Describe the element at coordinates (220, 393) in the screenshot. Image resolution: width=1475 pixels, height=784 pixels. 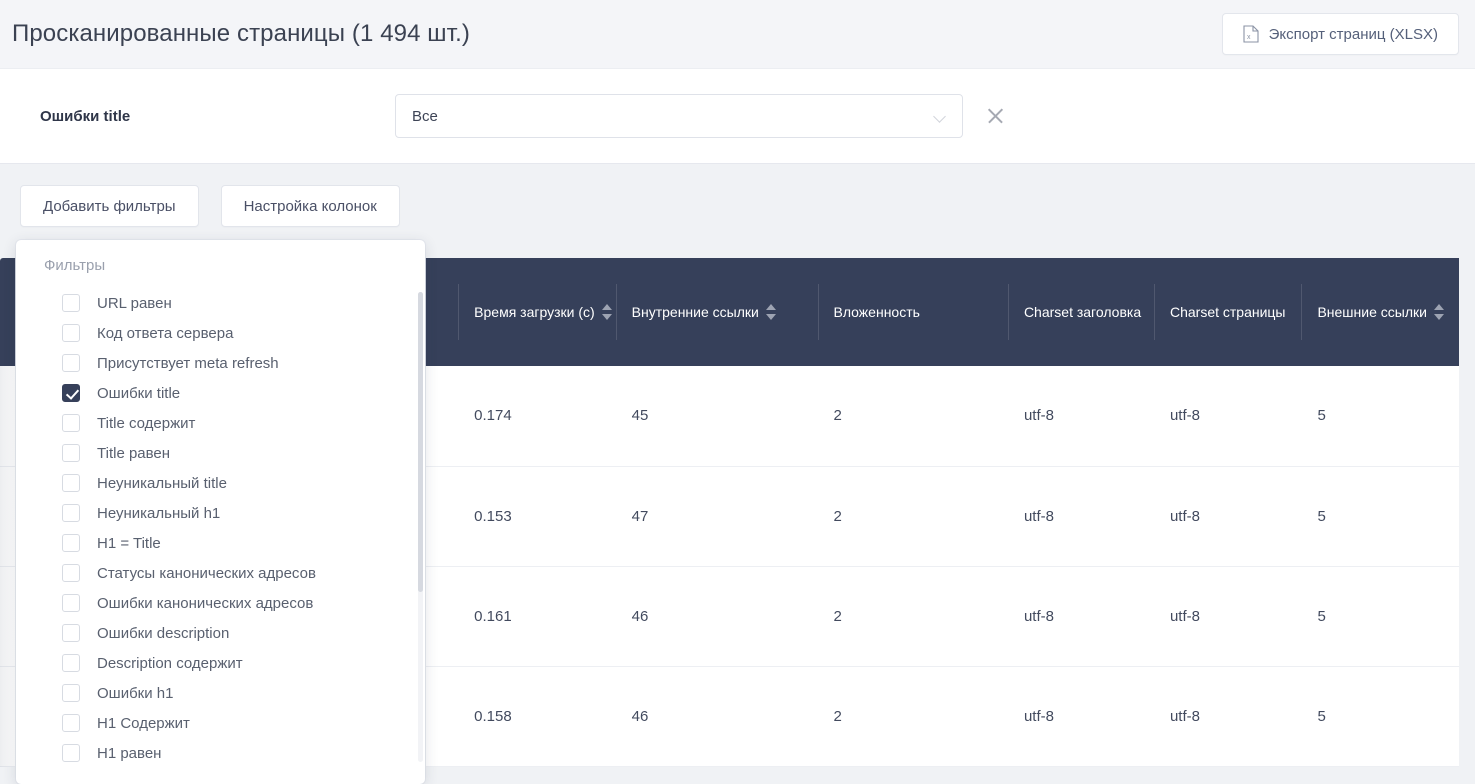
I see `filter-option: Ошибки title` at that location.